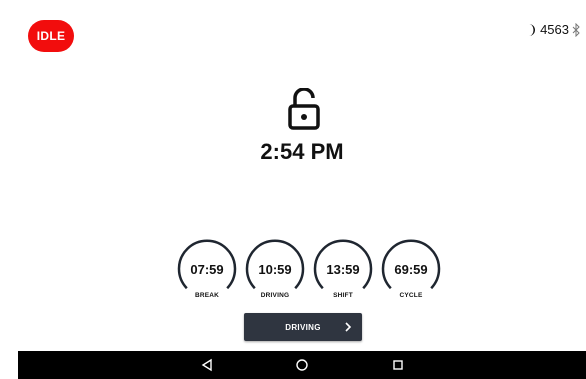 Image resolution: width=586 pixels, height=379 pixels. I want to click on moon-icon, so click(532, 29).